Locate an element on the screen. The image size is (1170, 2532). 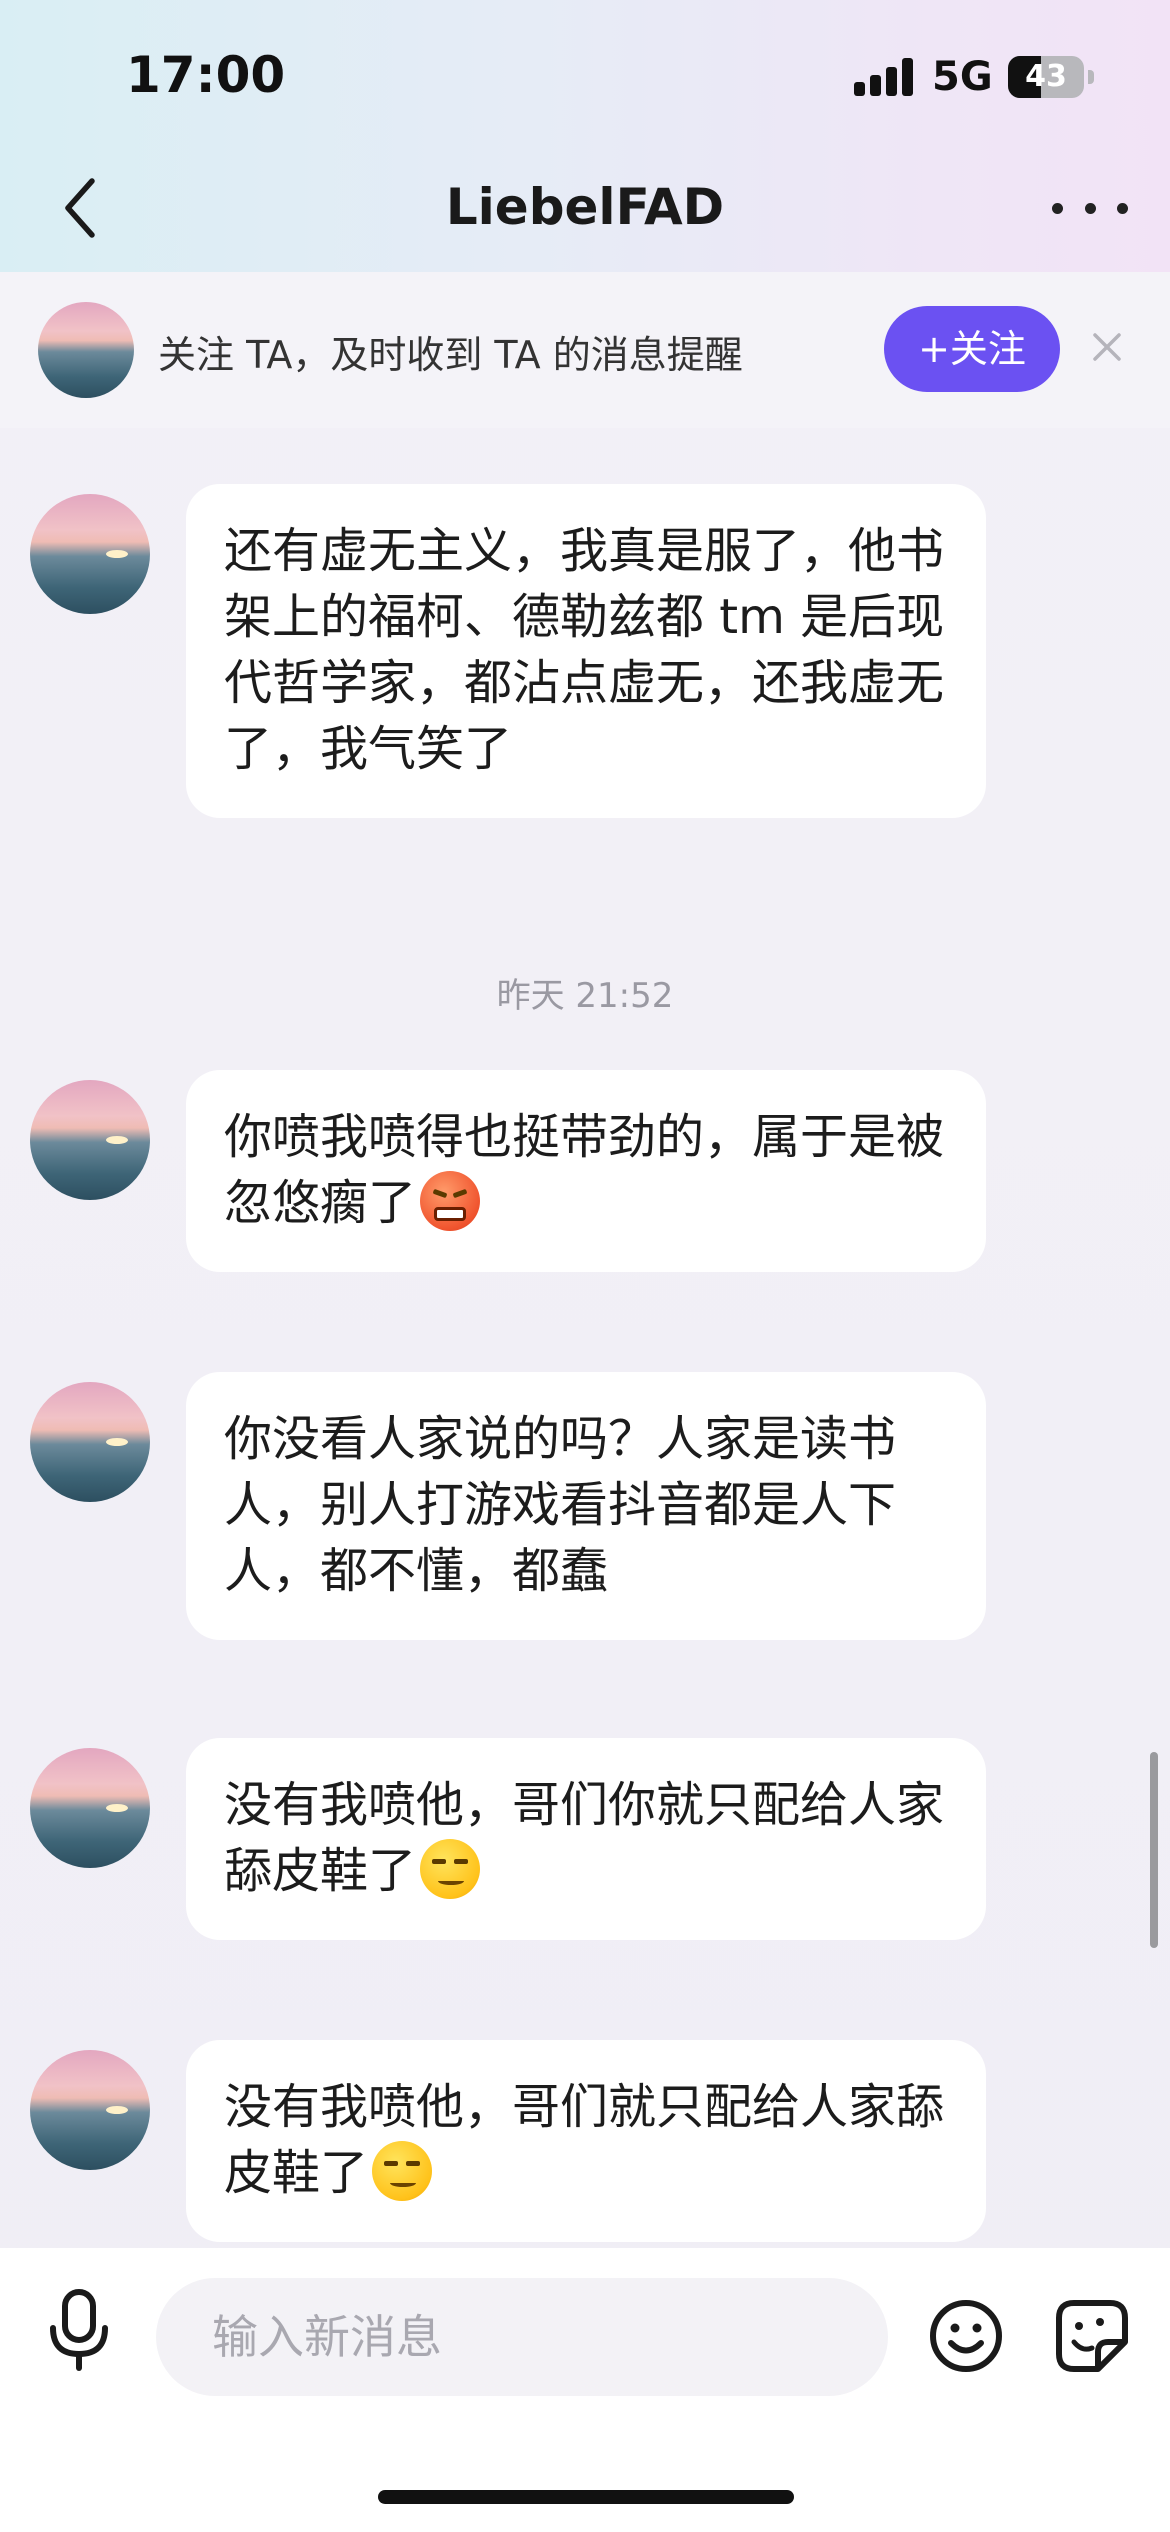
angry-face-emoji is located at coordinates (450, 1201).